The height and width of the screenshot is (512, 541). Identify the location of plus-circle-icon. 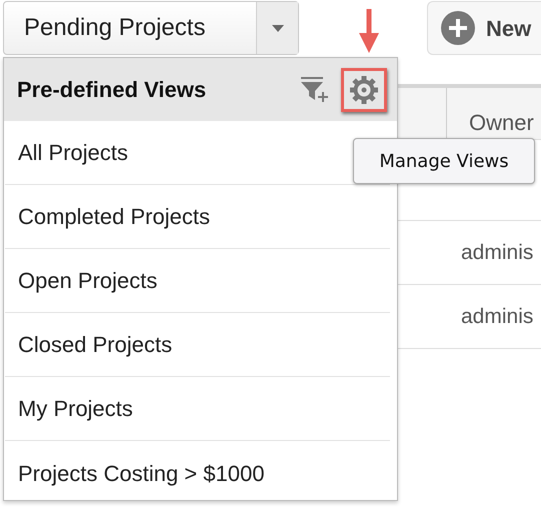
(458, 28).